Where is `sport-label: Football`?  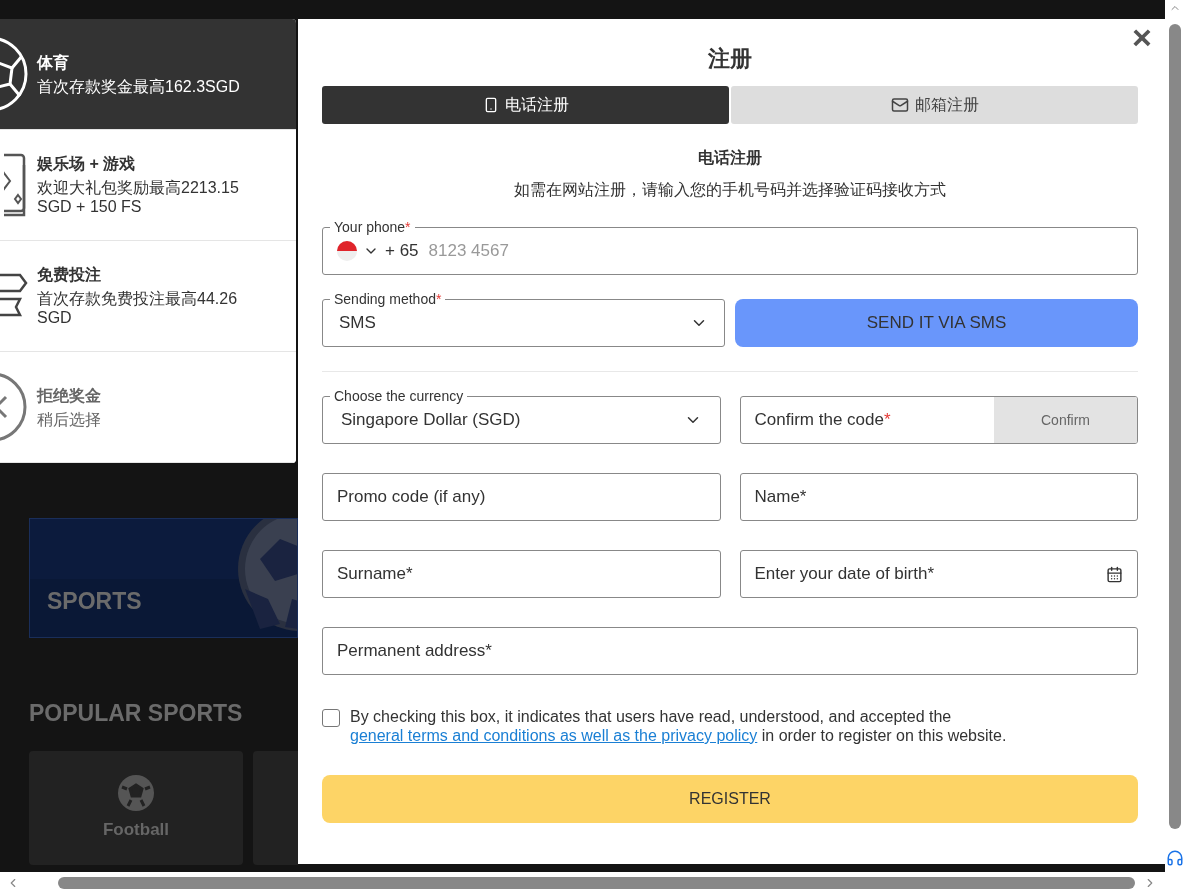 sport-label: Football is located at coordinates (136, 829).